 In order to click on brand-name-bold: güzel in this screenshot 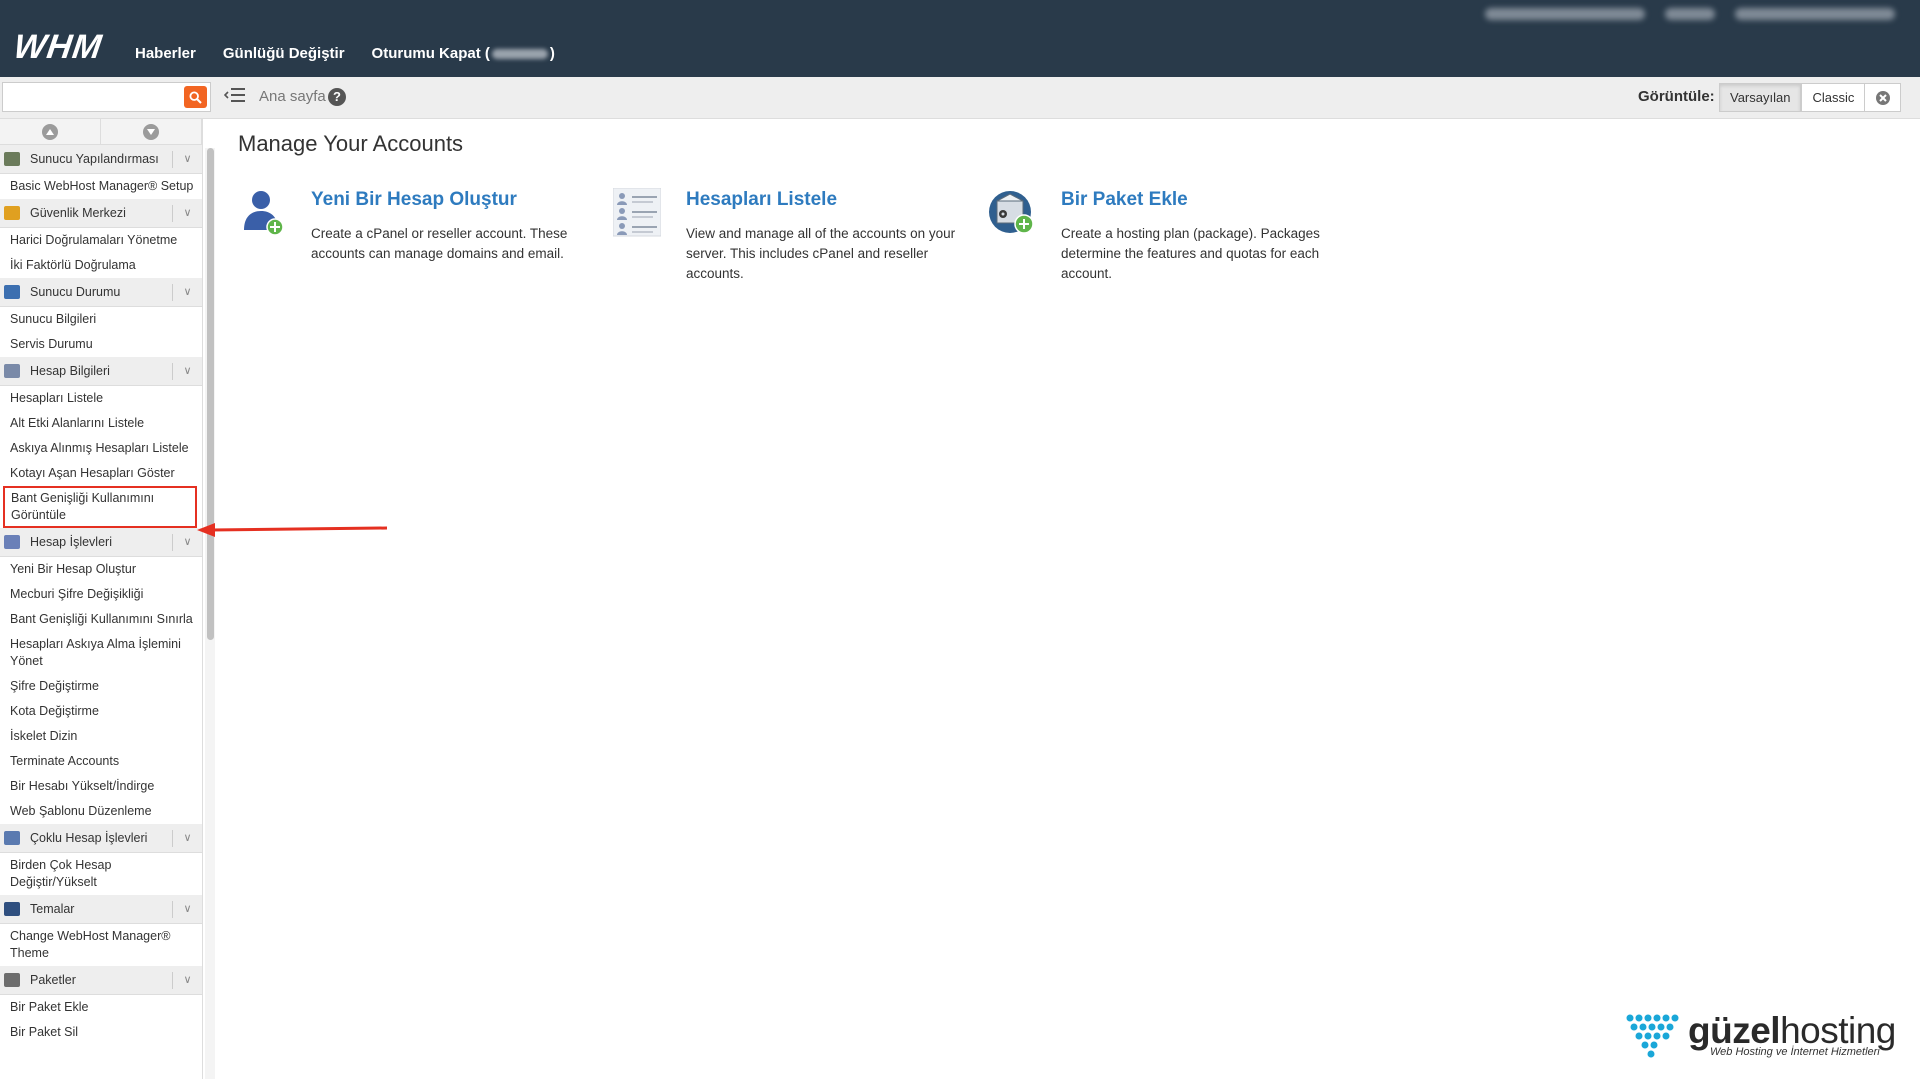, I will do `click(1734, 1030)`.